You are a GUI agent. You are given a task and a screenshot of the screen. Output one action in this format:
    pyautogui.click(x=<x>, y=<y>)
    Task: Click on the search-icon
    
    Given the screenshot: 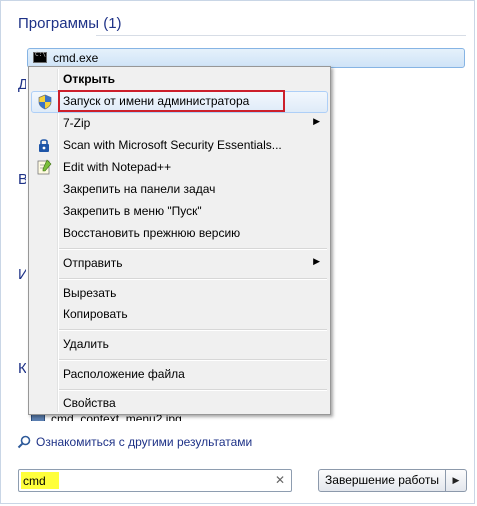 What is the action you would take?
    pyautogui.click(x=24, y=442)
    